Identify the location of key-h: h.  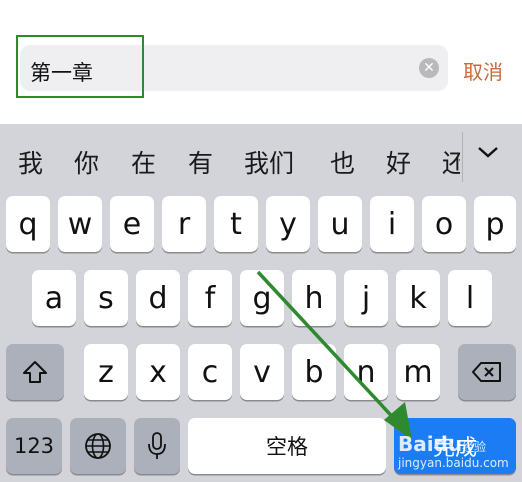
(314, 298).